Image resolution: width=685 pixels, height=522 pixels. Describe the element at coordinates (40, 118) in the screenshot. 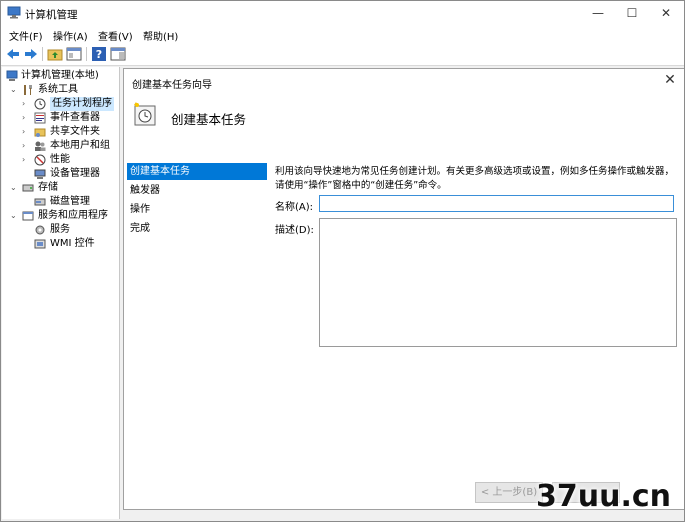

I see `event-viewer-icon` at that location.